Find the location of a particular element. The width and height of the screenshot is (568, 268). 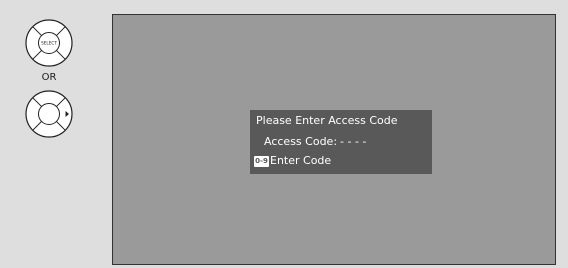

access-code-field: - - - - is located at coordinates (353, 141).